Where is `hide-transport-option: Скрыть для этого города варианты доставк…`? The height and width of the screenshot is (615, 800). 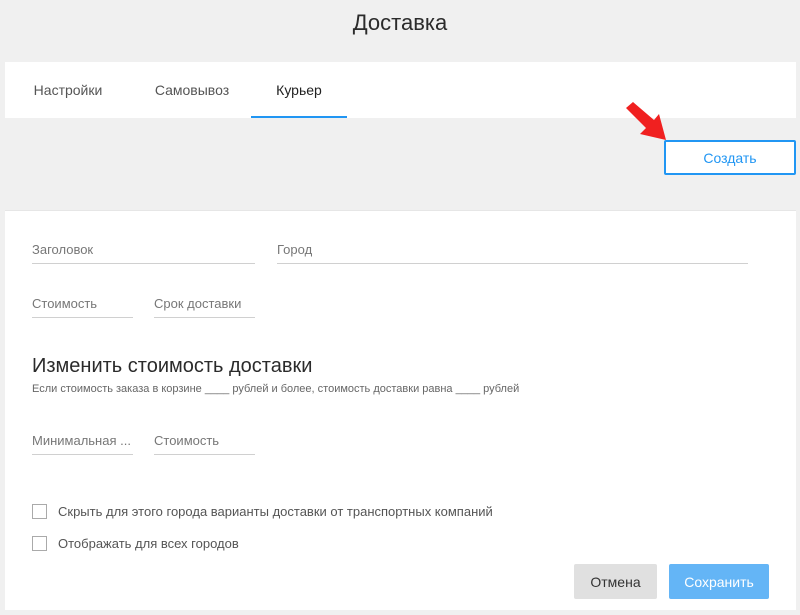 hide-transport-option: Скрыть для этого города варианты доставк… is located at coordinates (262, 511).